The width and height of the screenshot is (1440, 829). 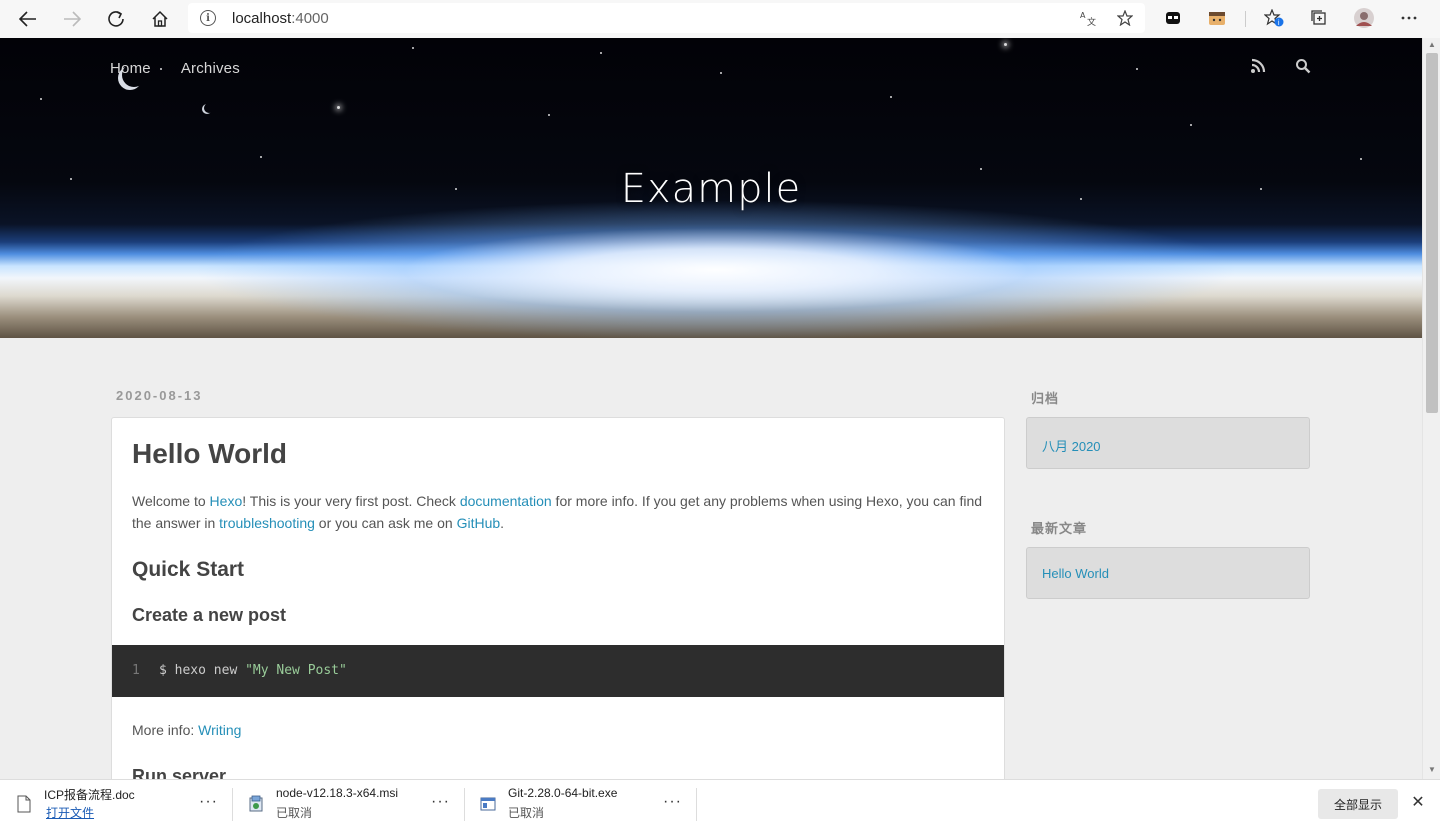 I want to click on github-link: GitHub, so click(x=479, y=523).